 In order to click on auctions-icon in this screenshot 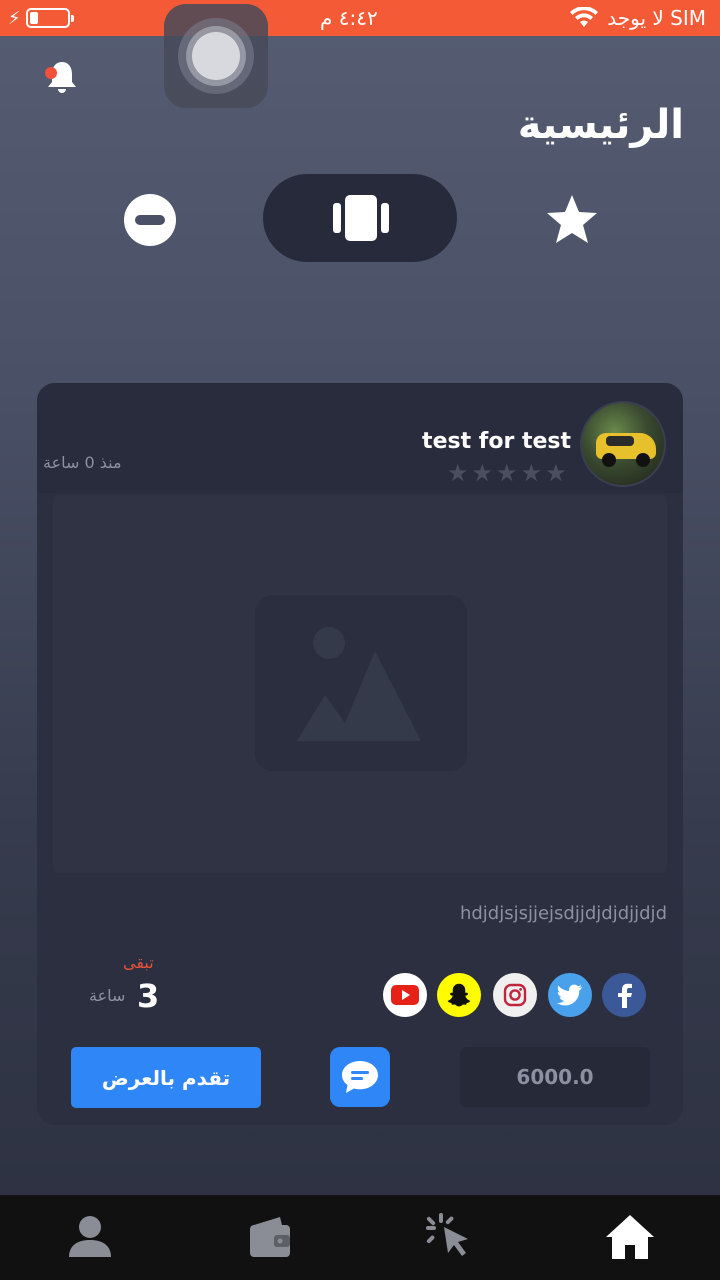, I will do `click(450, 1237)`.